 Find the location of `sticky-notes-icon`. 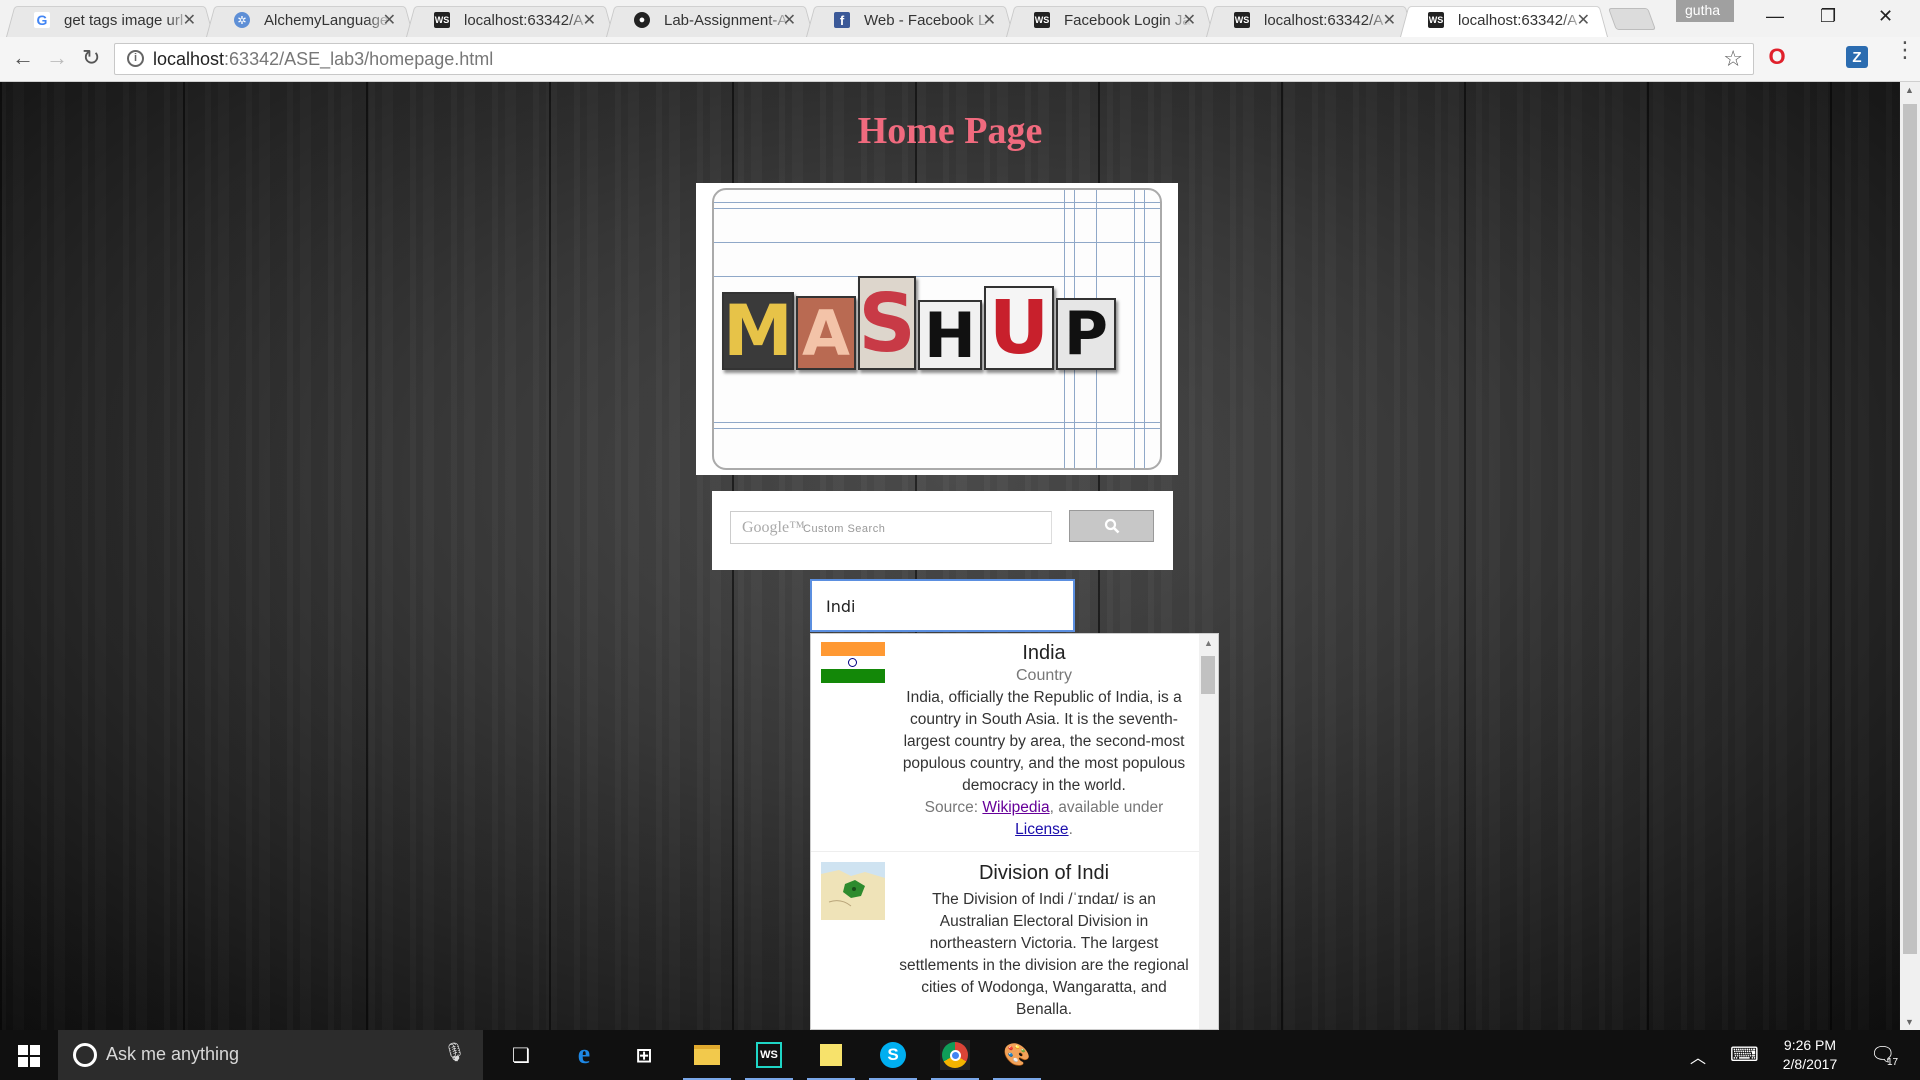

sticky-notes-icon is located at coordinates (831, 1060).